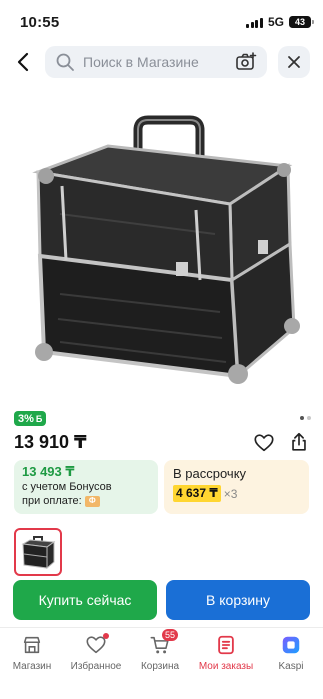 The height and width of the screenshot is (699, 323). What do you see at coordinates (39, 418) in the screenshot?
I see `bonus-badge-suffix: Б` at bounding box center [39, 418].